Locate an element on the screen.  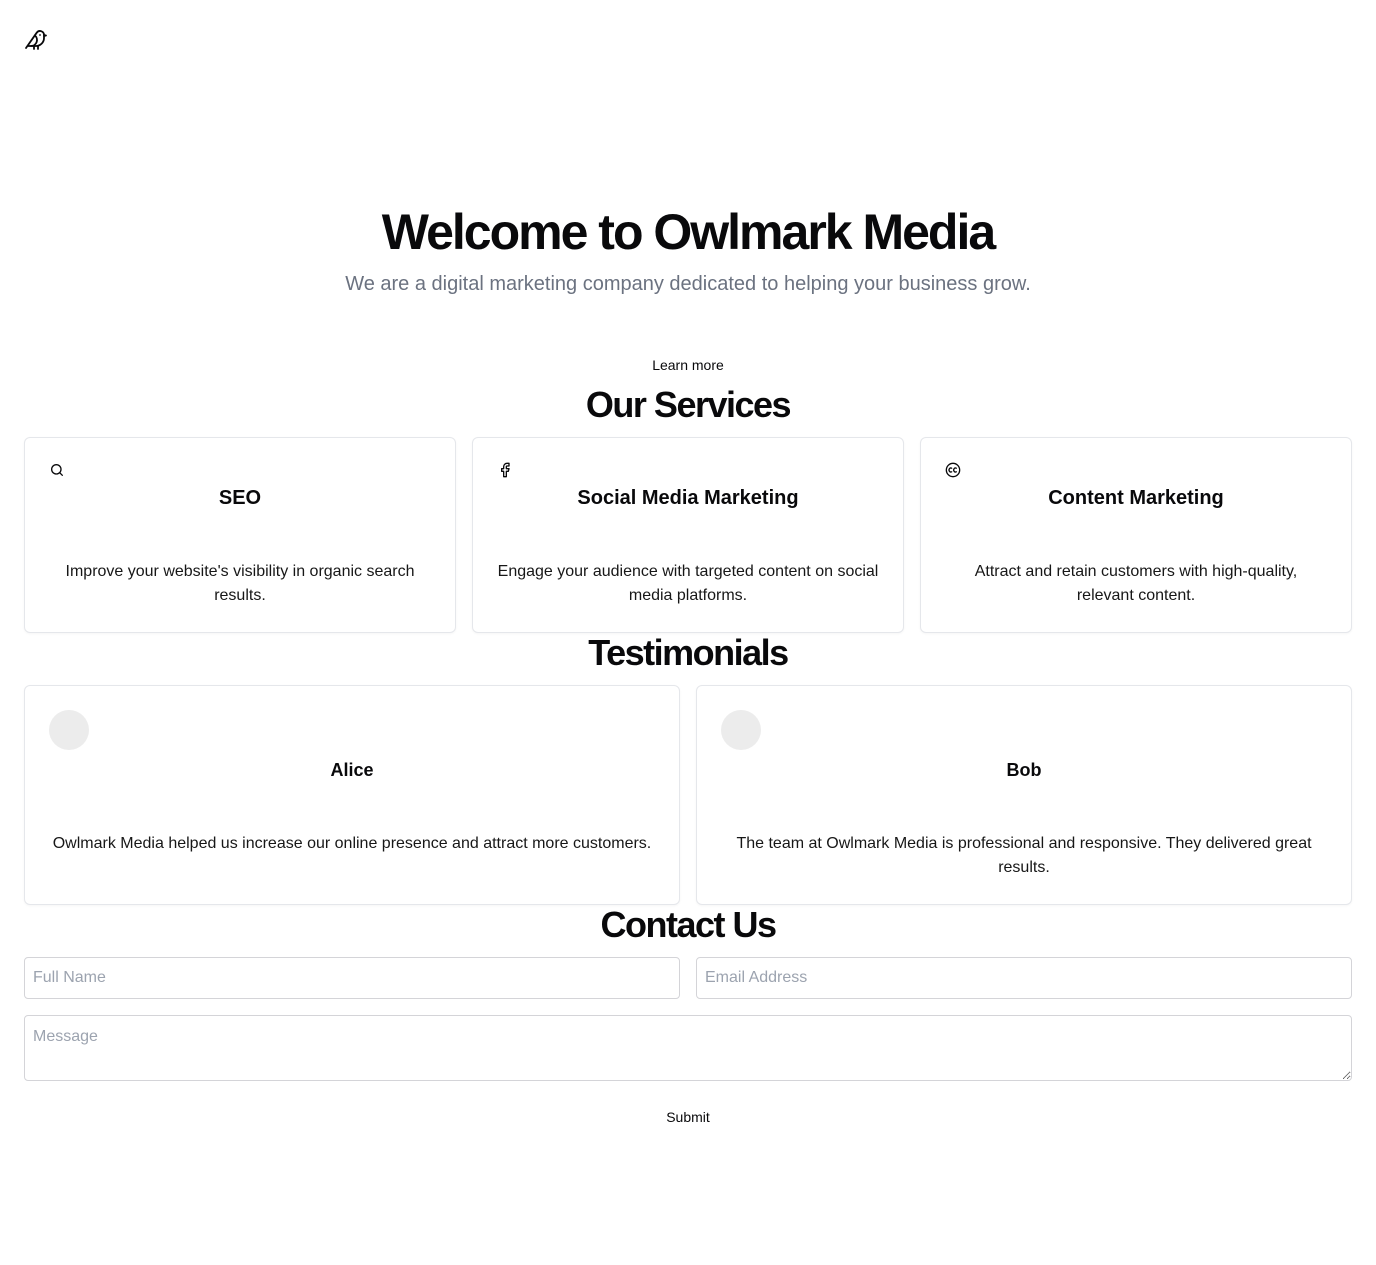
creative-commons-icon is located at coordinates (953, 470).